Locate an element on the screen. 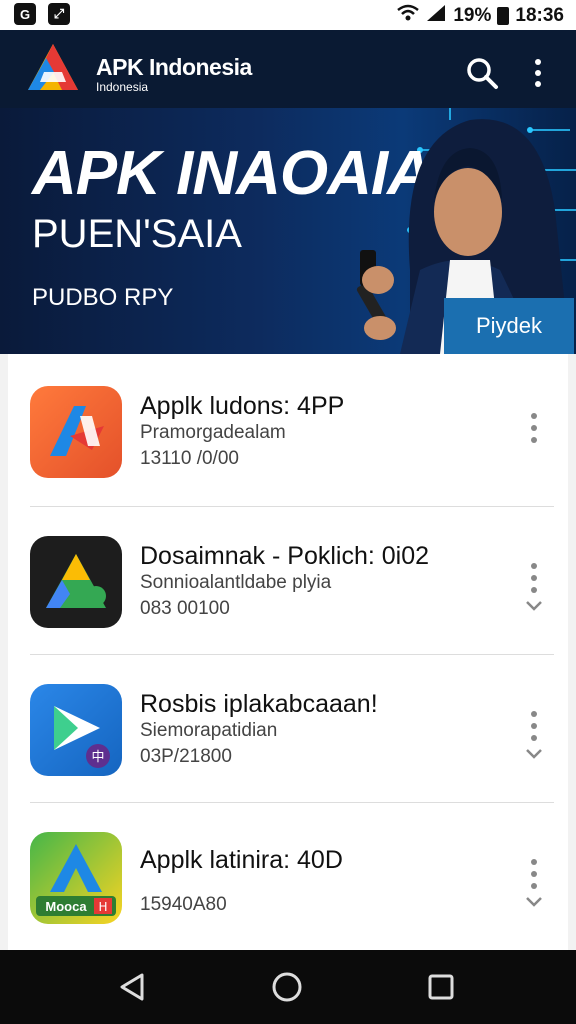 The width and height of the screenshot is (576, 1024). battery-icon is located at coordinates (503, 16).